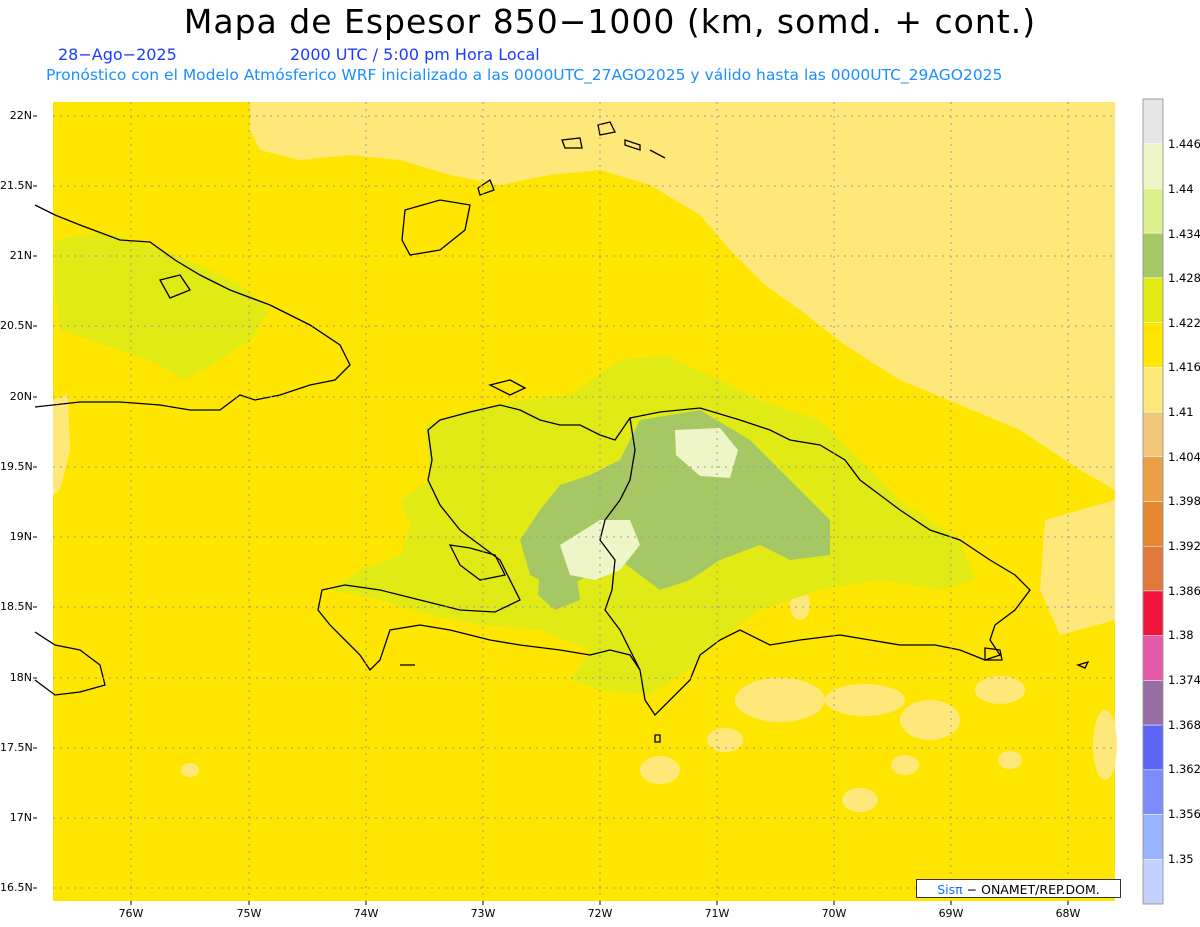  What do you see at coordinates (20, 115) in the screenshot?
I see `lat-label-22n: 22N` at bounding box center [20, 115].